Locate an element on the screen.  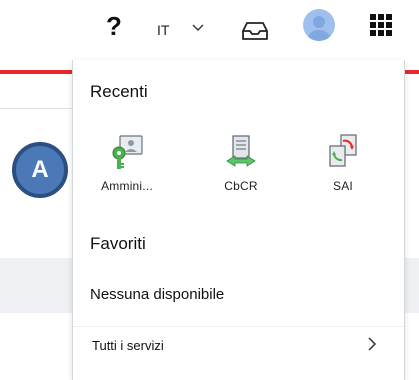
sai-document-icon is located at coordinates (343, 154).